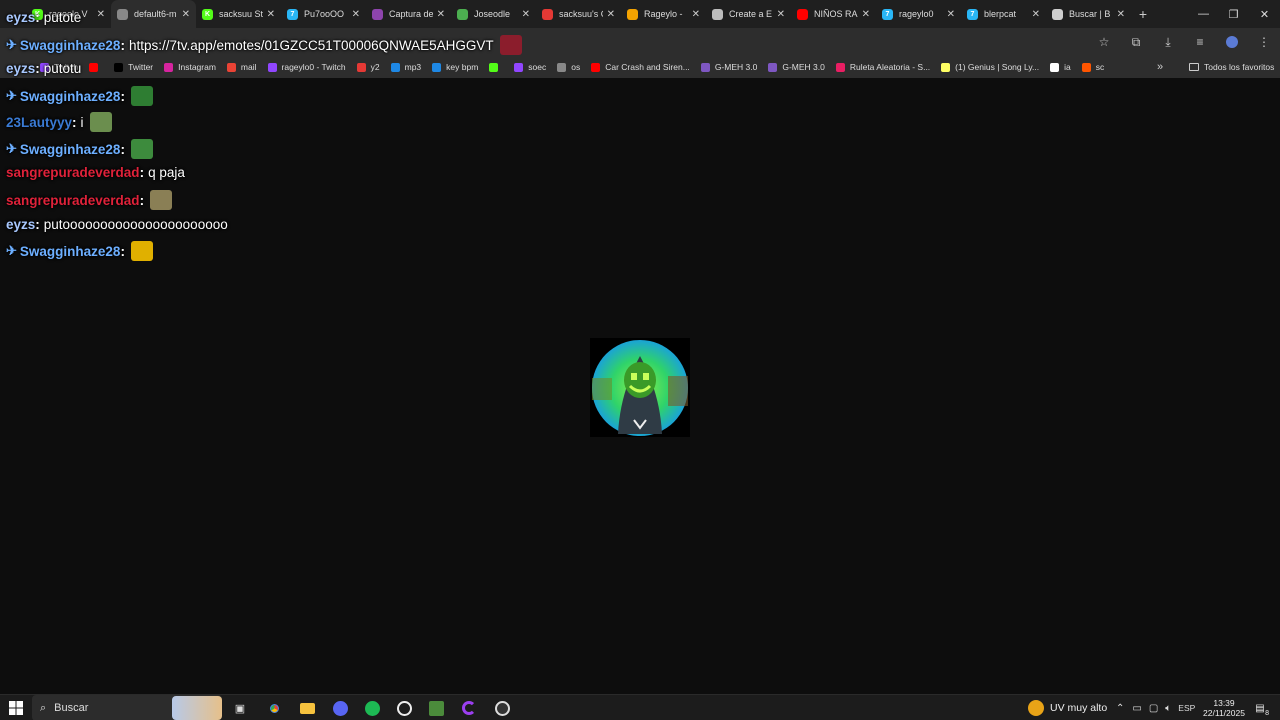 The image size is (1280, 720). What do you see at coordinates (1060, 67) in the screenshot?
I see `bookmark-item: ia` at bounding box center [1060, 67].